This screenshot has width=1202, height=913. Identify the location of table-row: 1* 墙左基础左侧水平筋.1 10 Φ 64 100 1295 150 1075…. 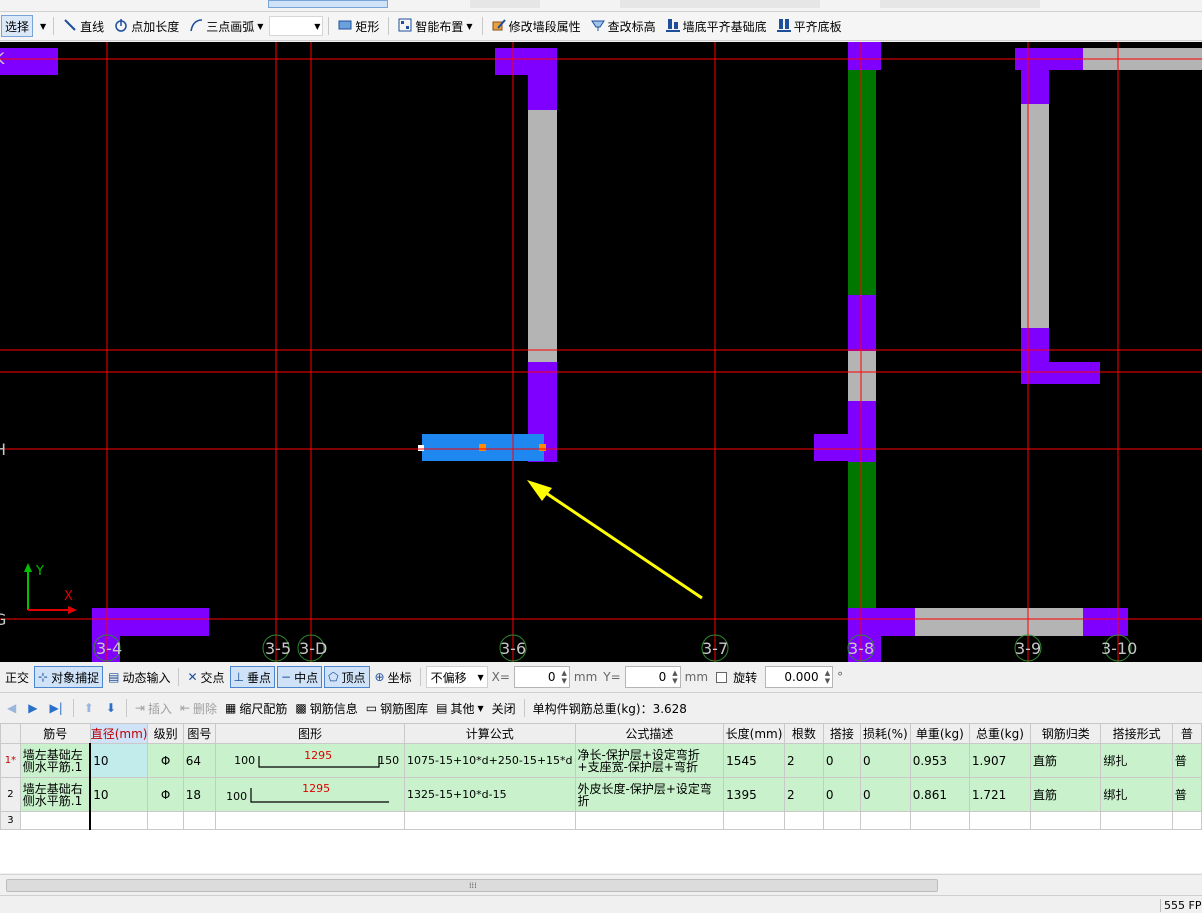
(601, 760).